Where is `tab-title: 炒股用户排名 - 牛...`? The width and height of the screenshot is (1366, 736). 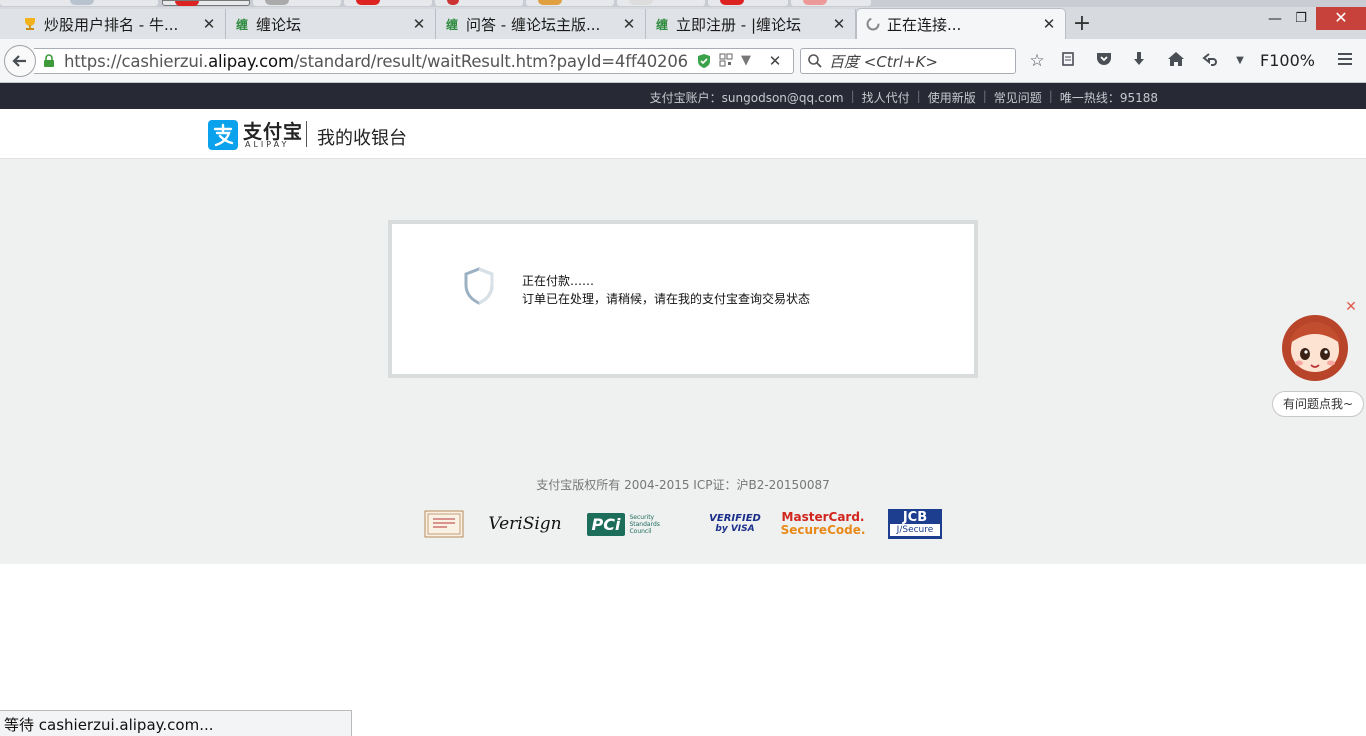 tab-title: 炒股用户排名 - 牛... is located at coordinates (111, 24).